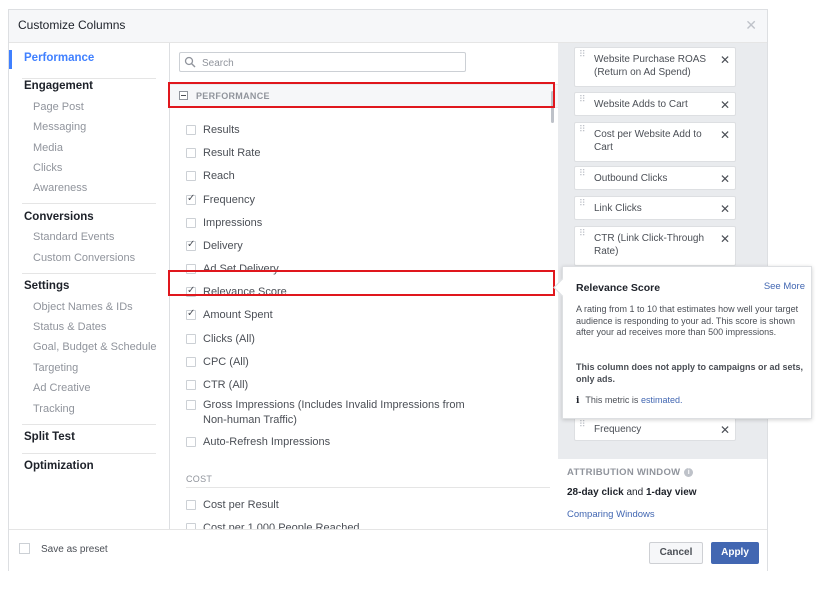 Image resolution: width=830 pixels, height=591 pixels. I want to click on column-option-label: Results, so click(221, 130).